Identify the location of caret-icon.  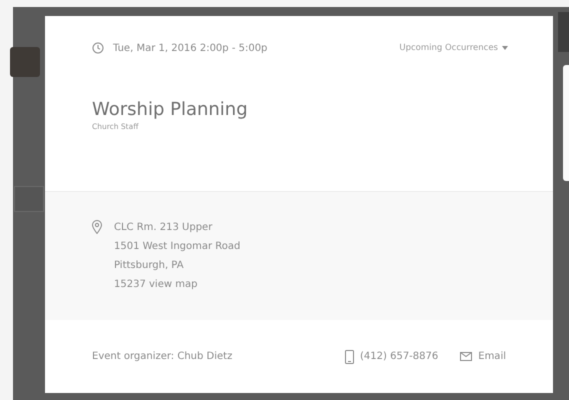
(505, 48).